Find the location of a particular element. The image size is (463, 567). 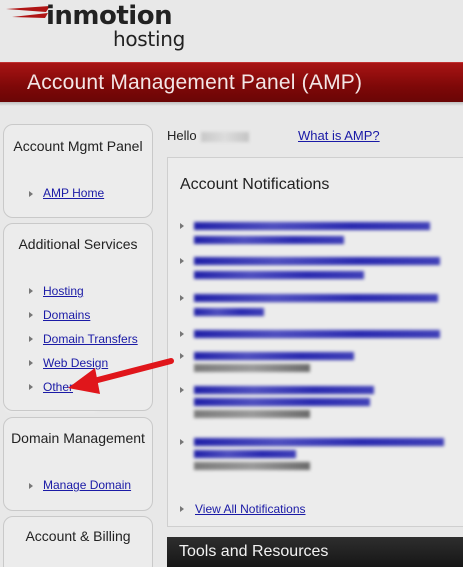

sidebar-item-amp-home: AMP Home is located at coordinates (73, 193).